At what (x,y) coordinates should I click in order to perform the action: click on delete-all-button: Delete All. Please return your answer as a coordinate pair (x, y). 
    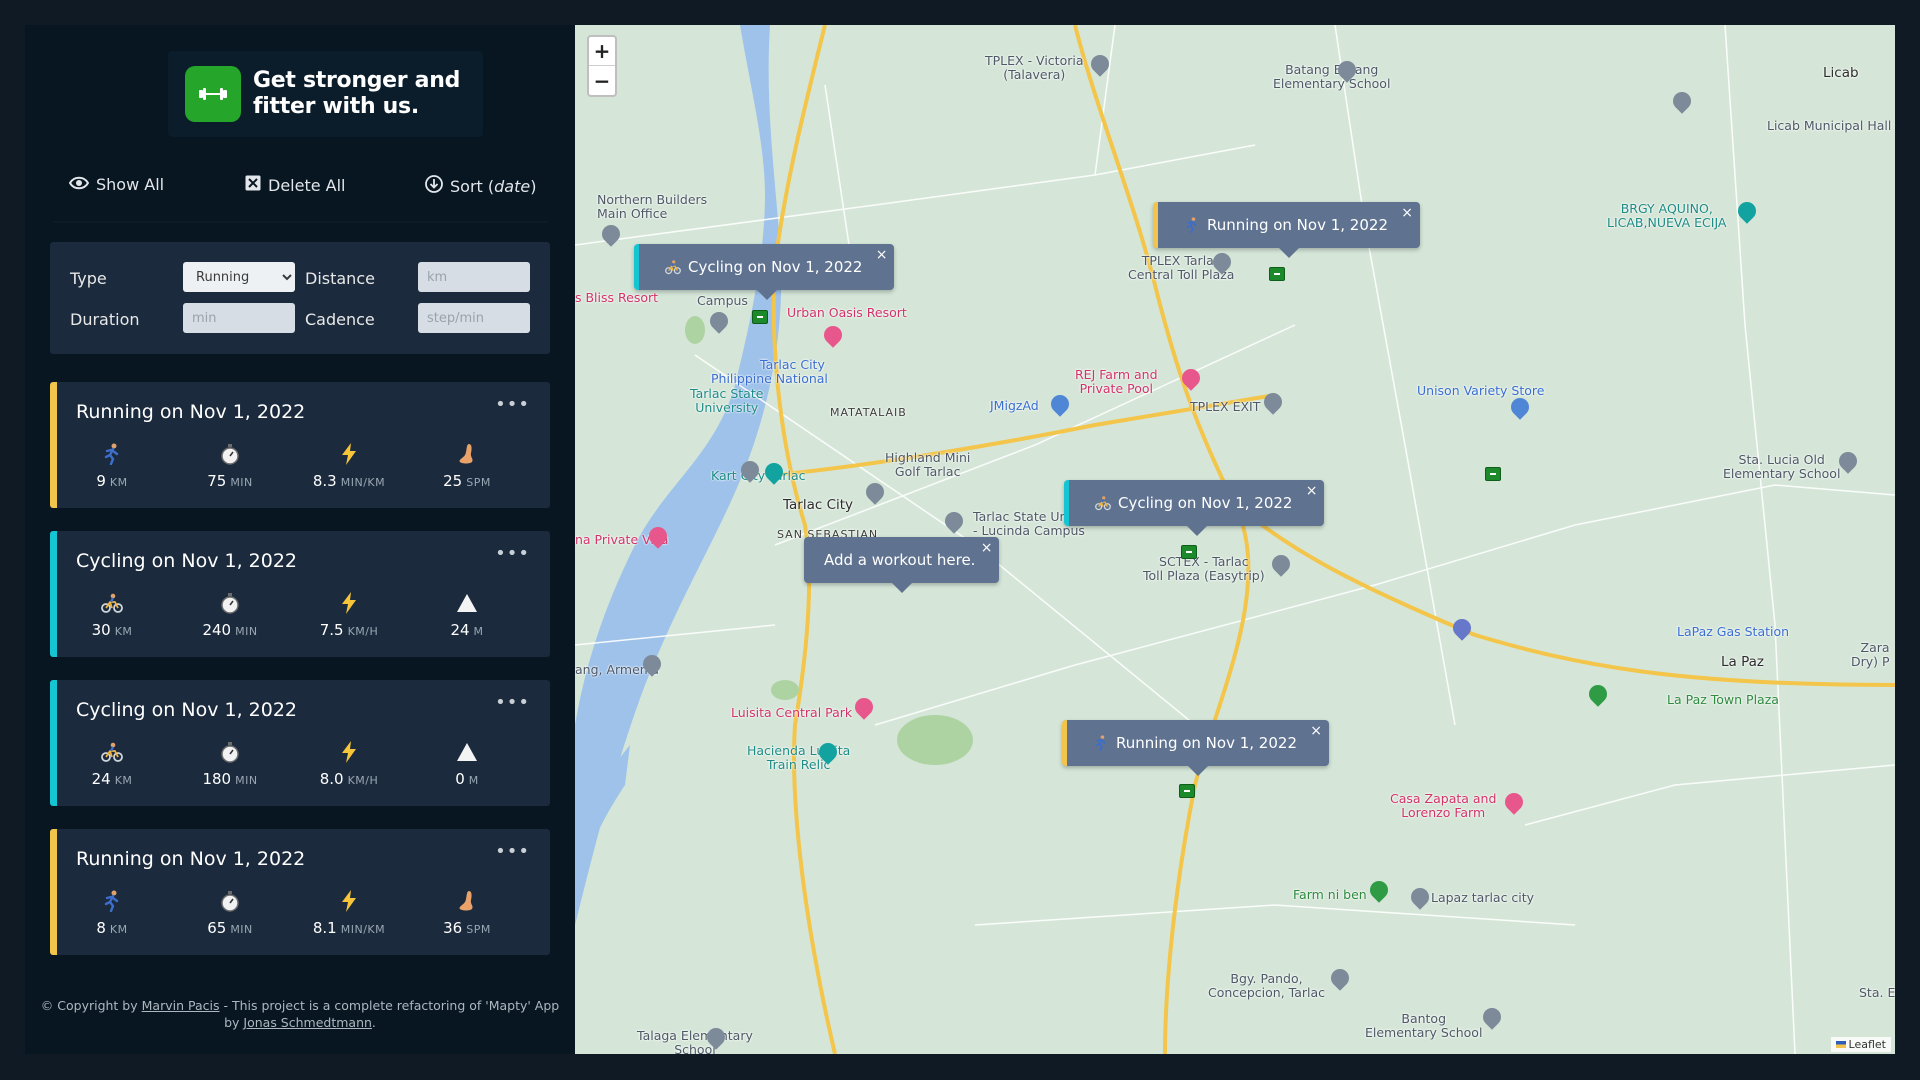
    Looking at the image, I should click on (295, 185).